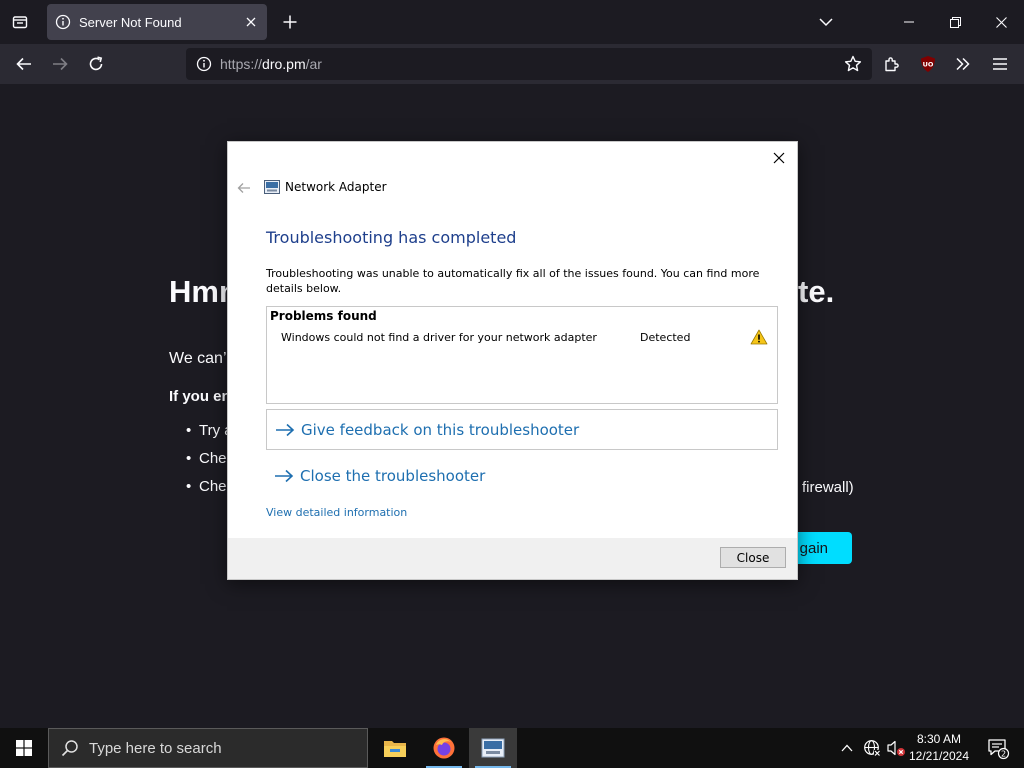 This screenshot has width=1024, height=768. I want to click on ublock-origin-icon: UO, so click(928, 64).